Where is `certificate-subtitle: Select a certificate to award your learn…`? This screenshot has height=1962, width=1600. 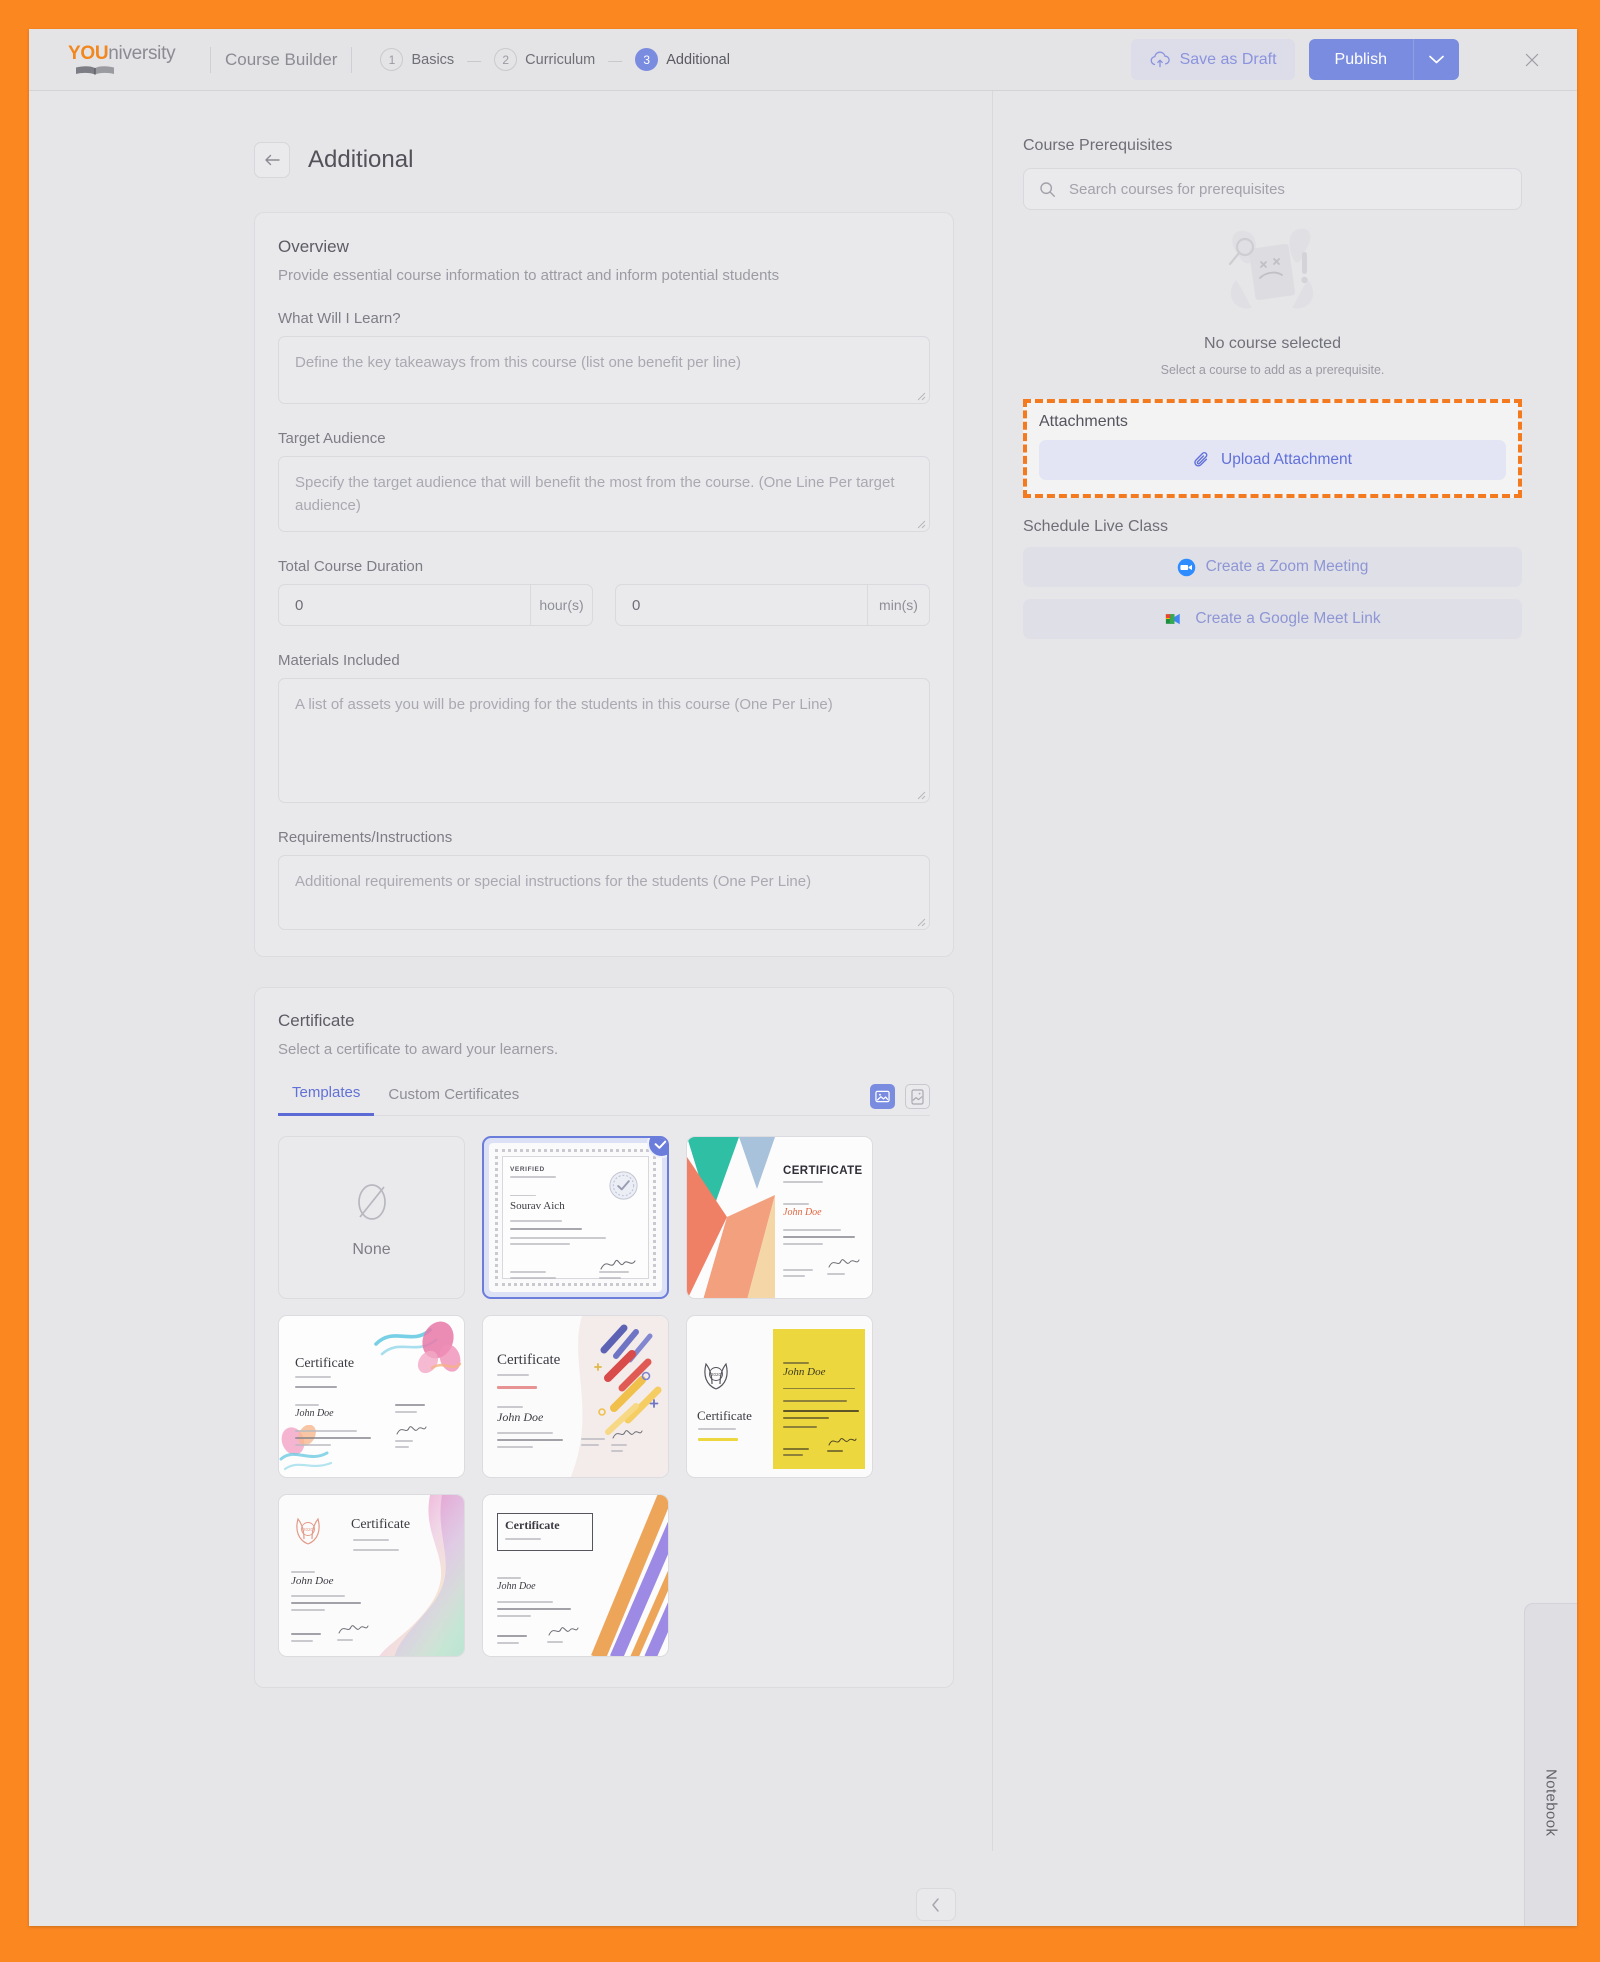
certificate-subtitle: Select a certificate to award your learn… is located at coordinates (418, 1049).